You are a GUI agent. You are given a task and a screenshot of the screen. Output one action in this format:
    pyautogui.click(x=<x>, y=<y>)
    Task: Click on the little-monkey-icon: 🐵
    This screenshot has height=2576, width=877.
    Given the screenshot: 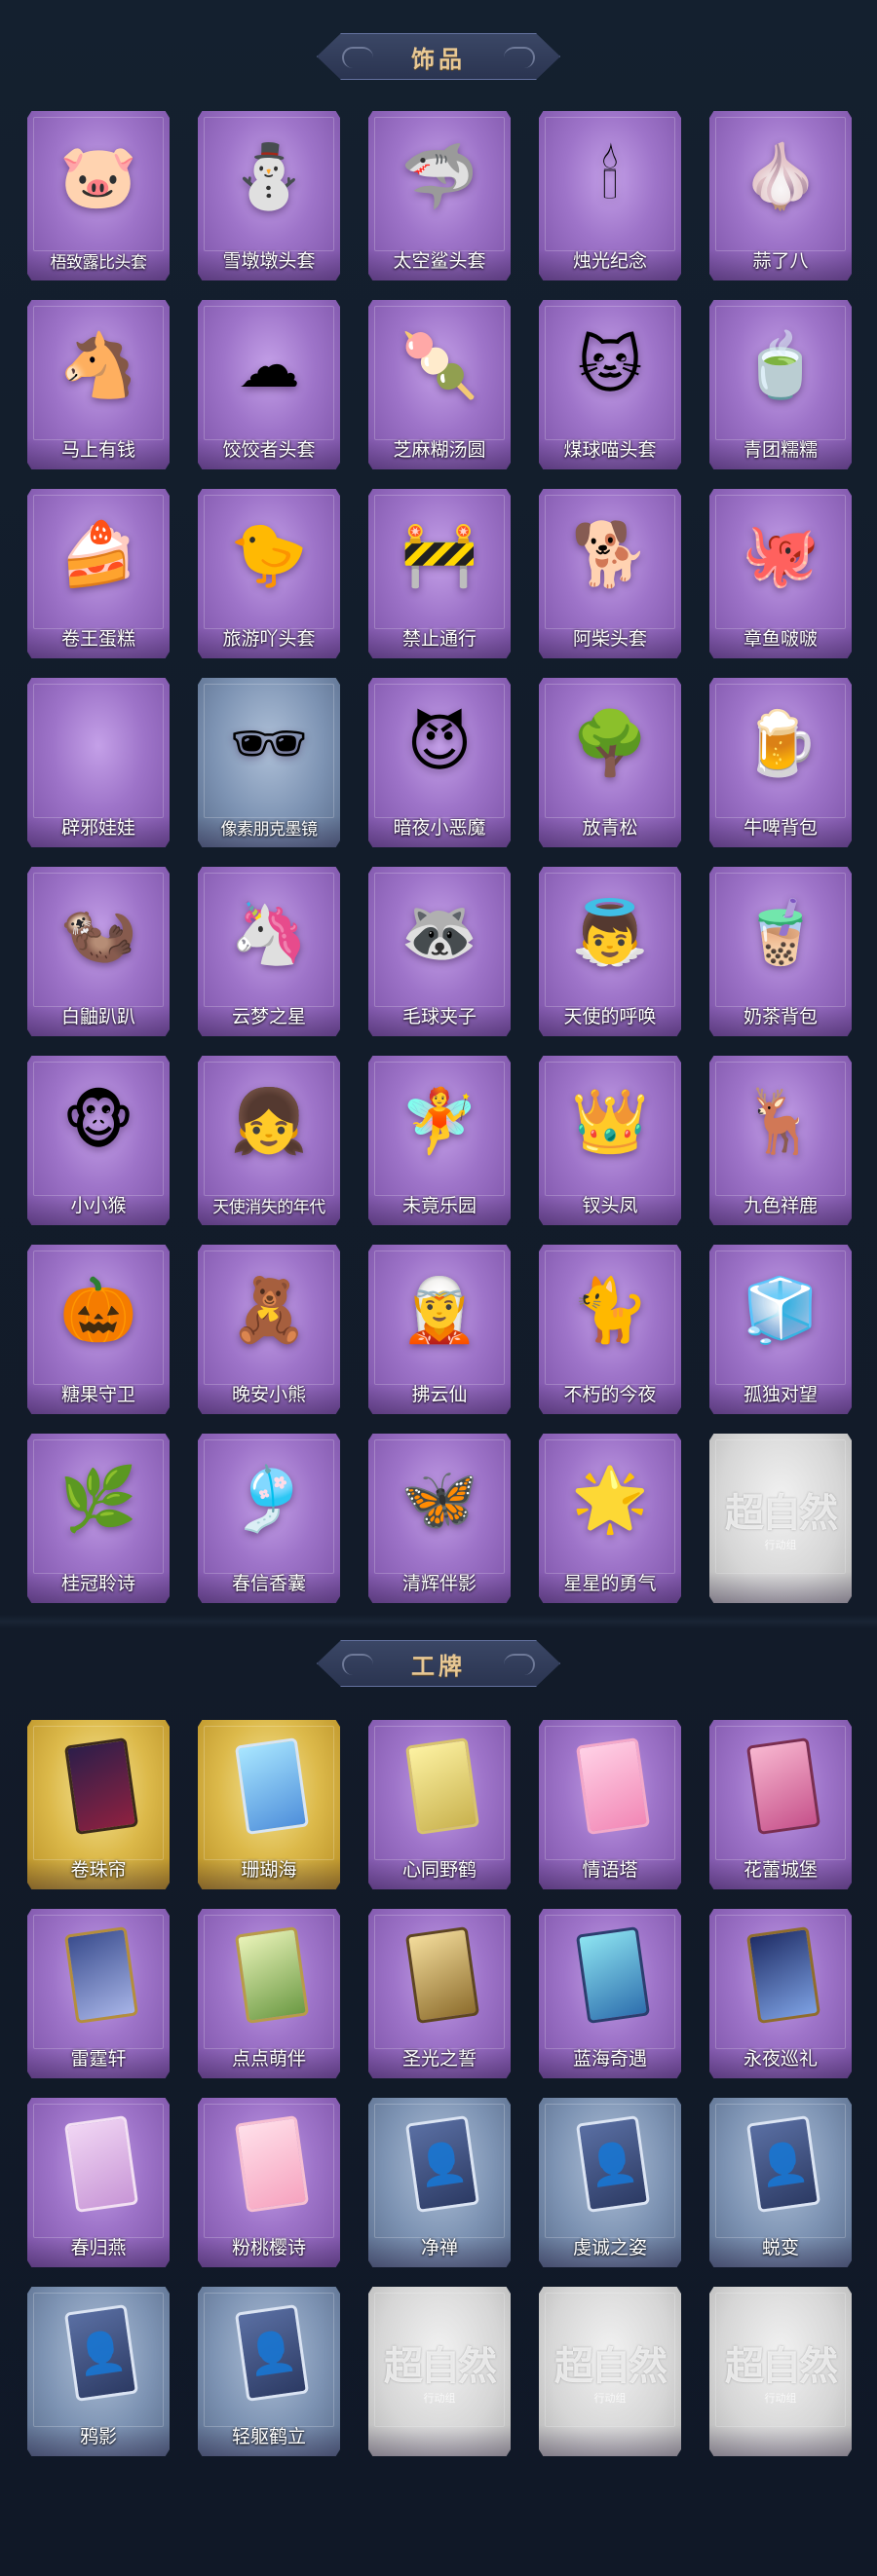 What is the action you would take?
    pyautogui.click(x=98, y=1122)
    